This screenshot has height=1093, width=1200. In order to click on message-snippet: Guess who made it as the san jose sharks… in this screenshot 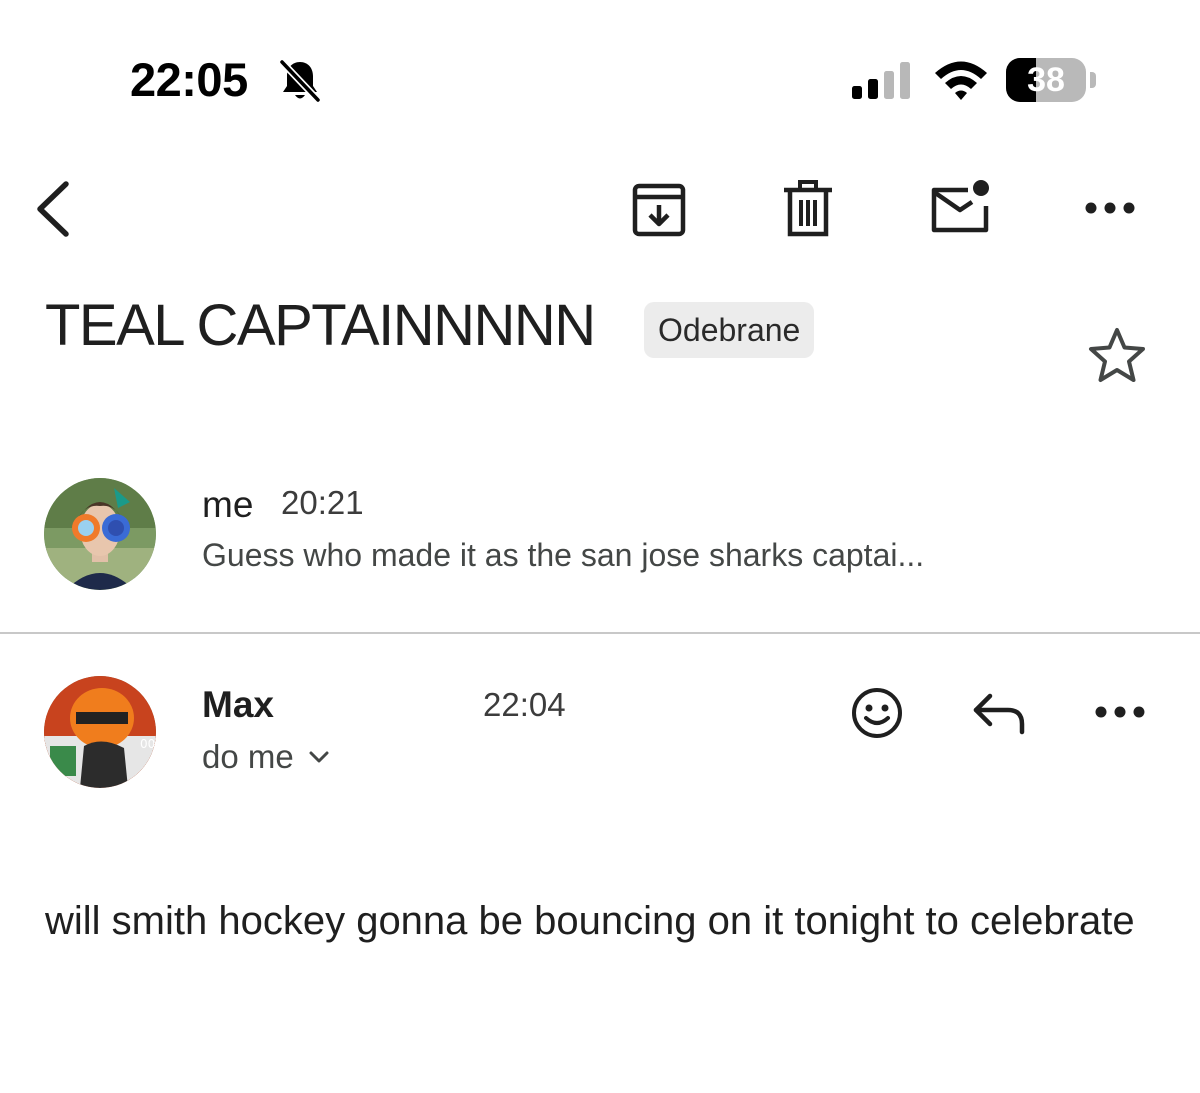, I will do `click(563, 555)`.